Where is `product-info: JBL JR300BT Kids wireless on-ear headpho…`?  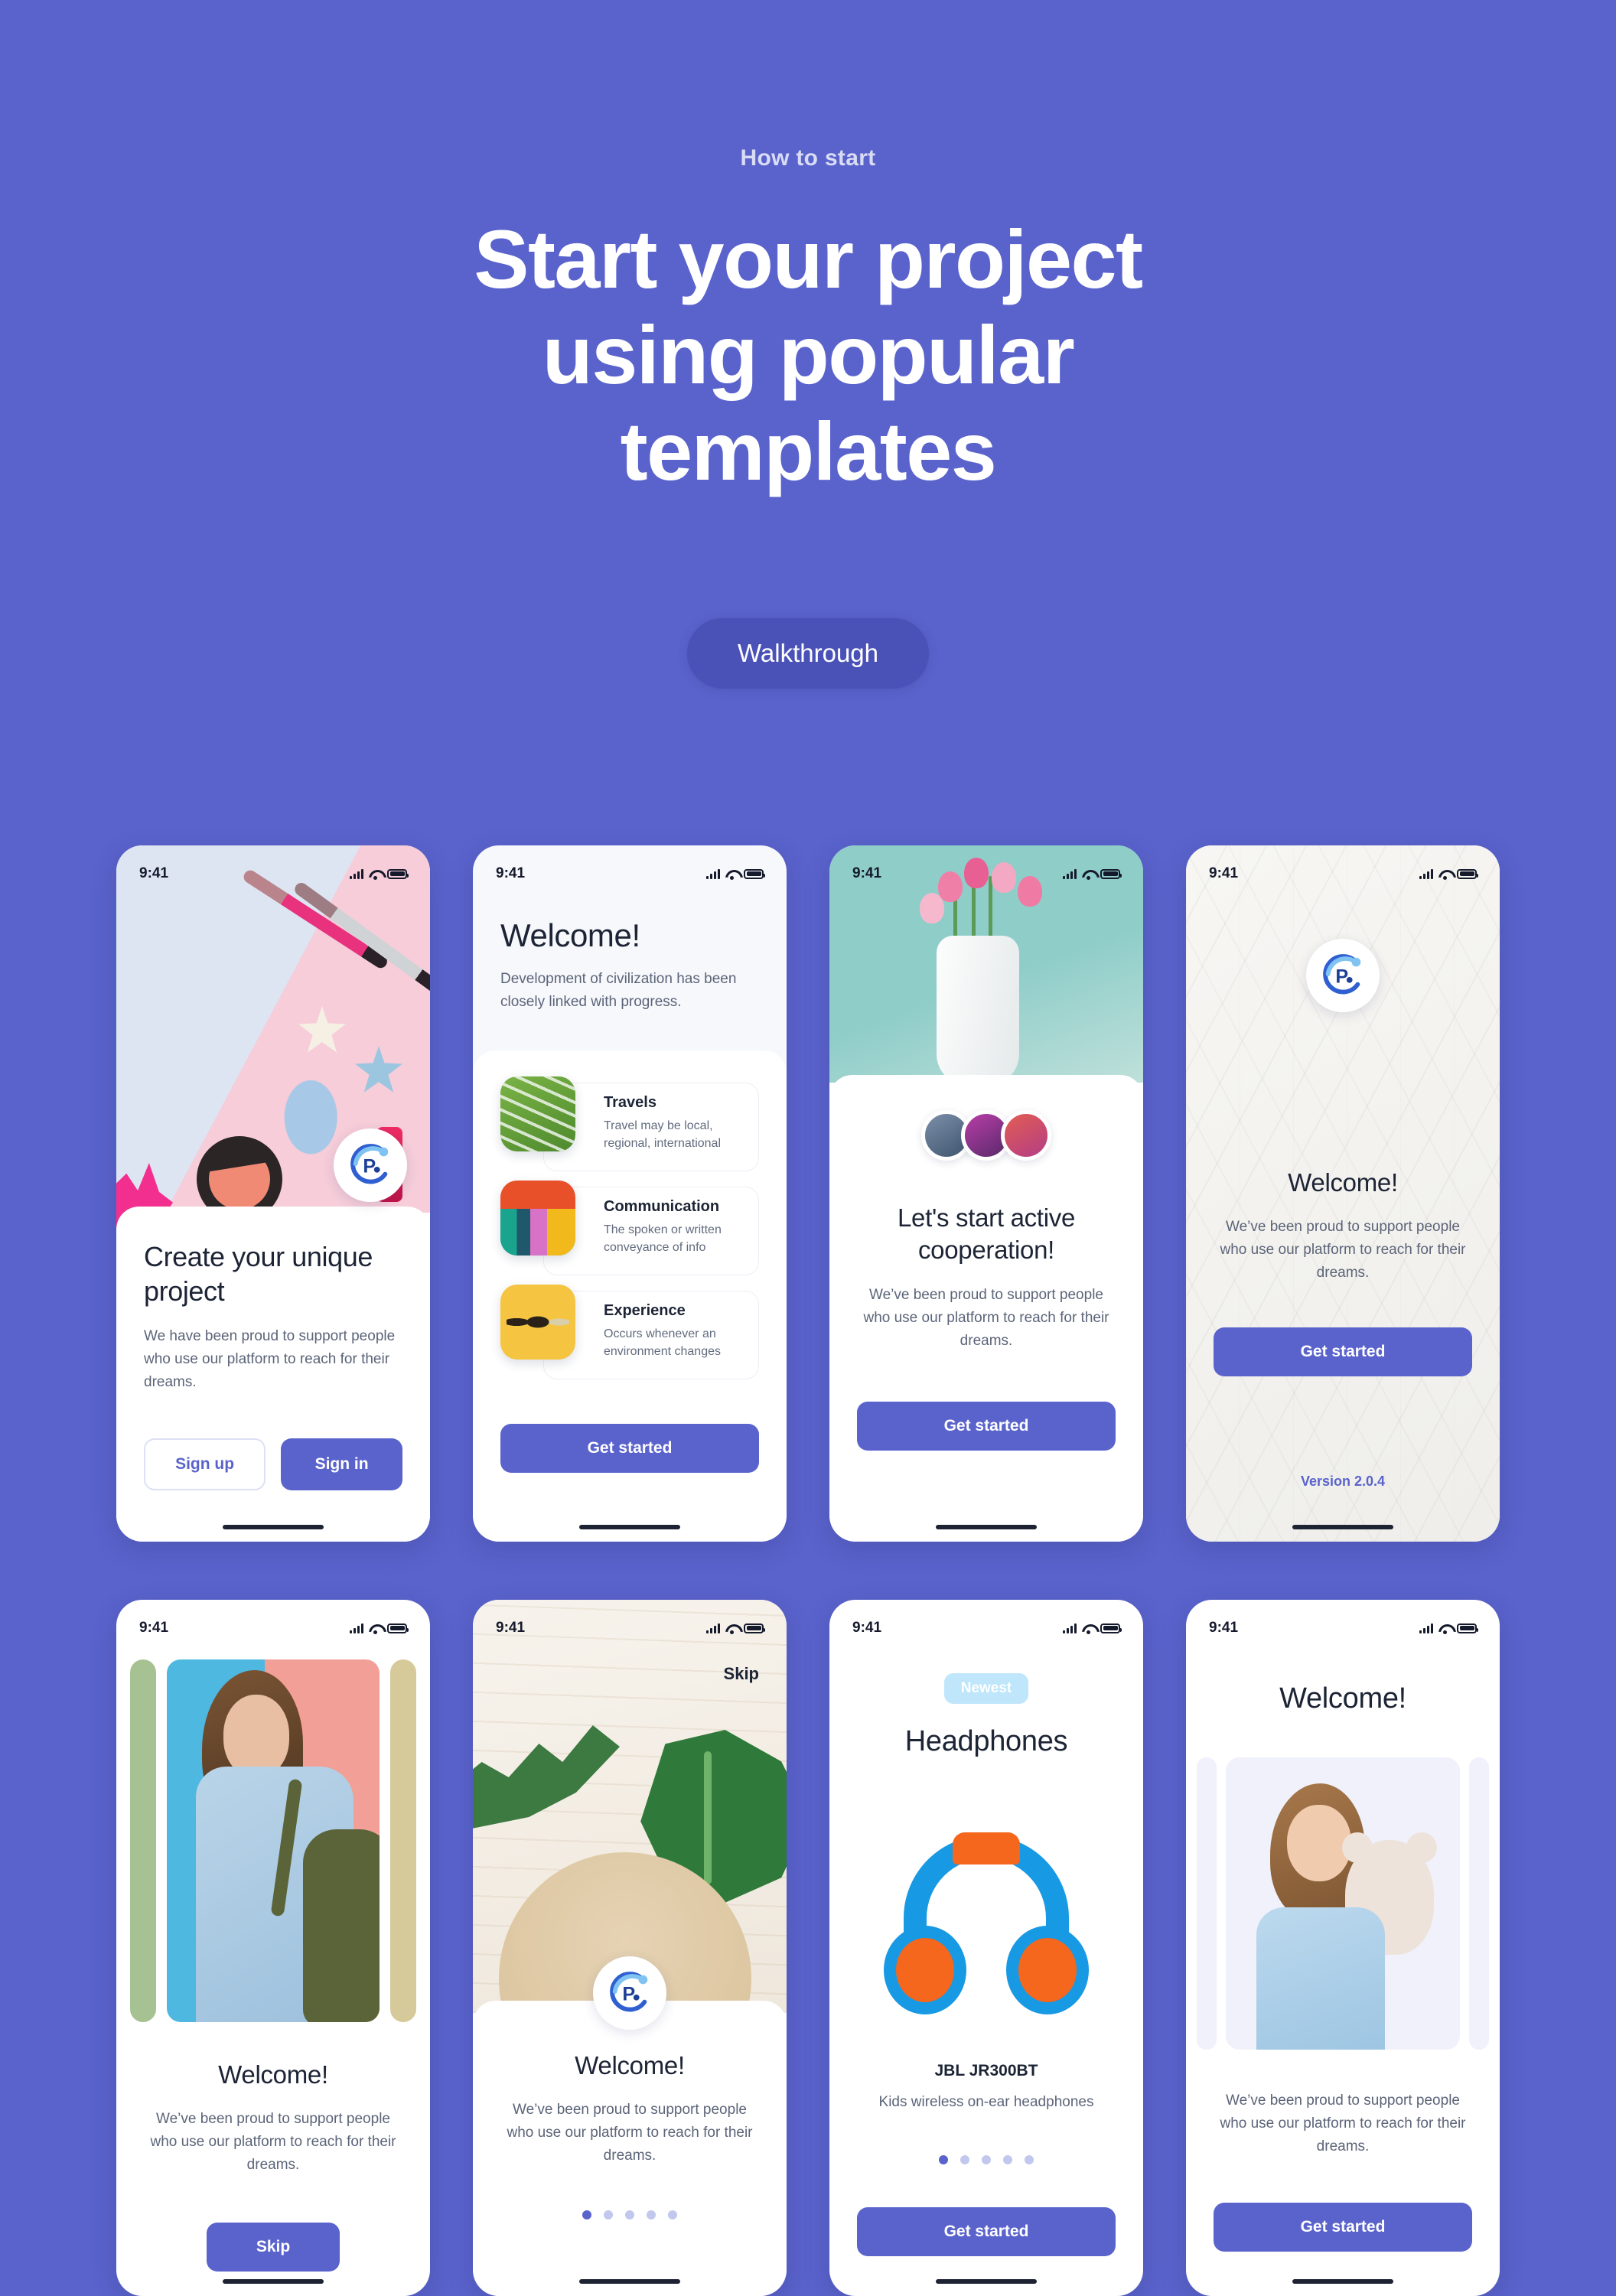
product-info: JBL JR300BT Kids wireless on-ear headpho… is located at coordinates (986, 2159).